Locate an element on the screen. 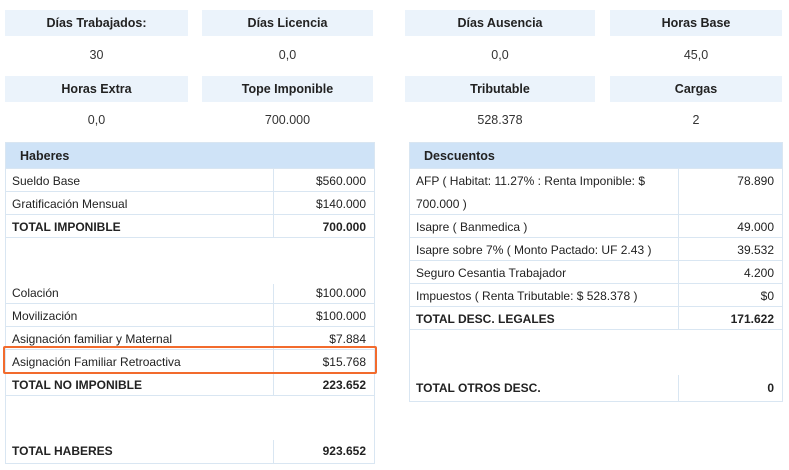 The image size is (789, 470). row-label: TOTAL DESC. LEGALES is located at coordinates (485, 318).